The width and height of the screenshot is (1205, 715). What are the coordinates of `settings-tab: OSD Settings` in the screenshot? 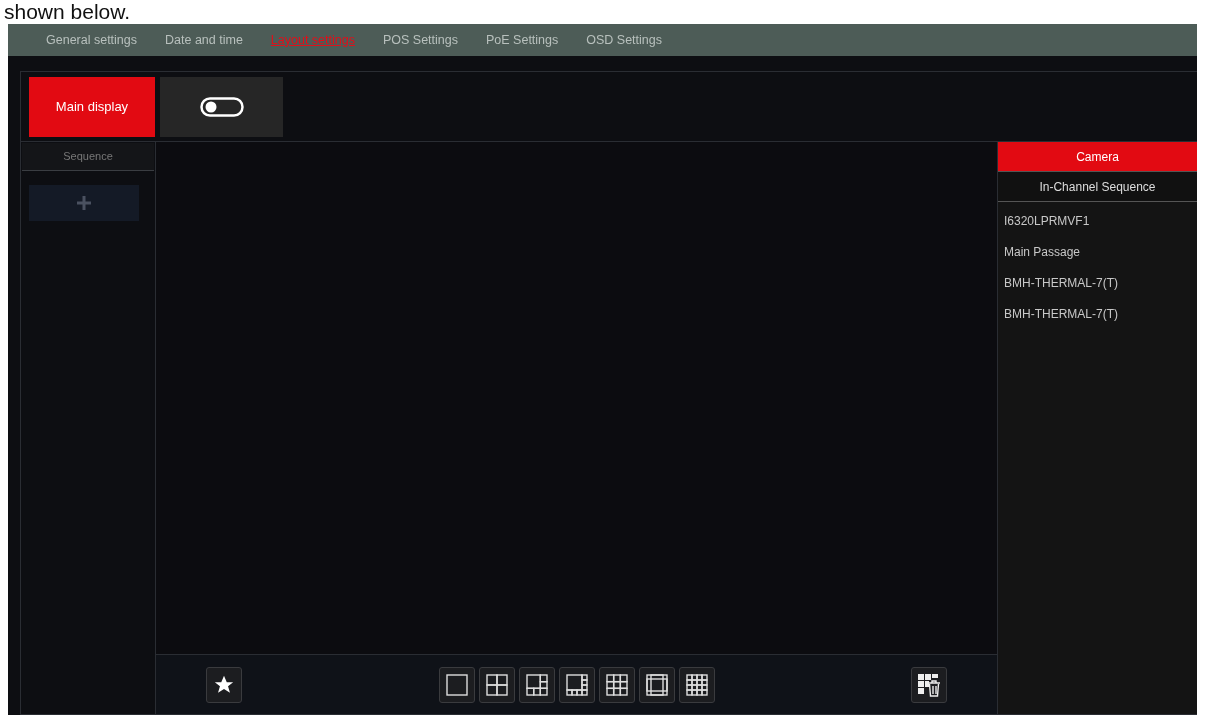 It's located at (628, 40).